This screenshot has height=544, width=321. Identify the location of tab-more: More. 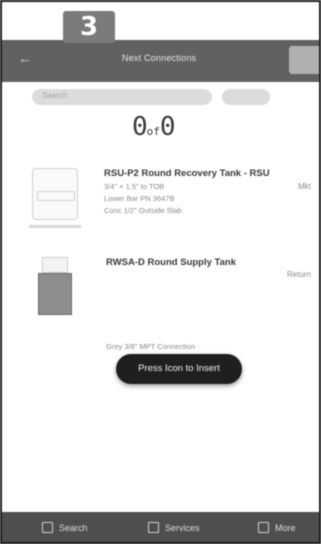
(277, 527).